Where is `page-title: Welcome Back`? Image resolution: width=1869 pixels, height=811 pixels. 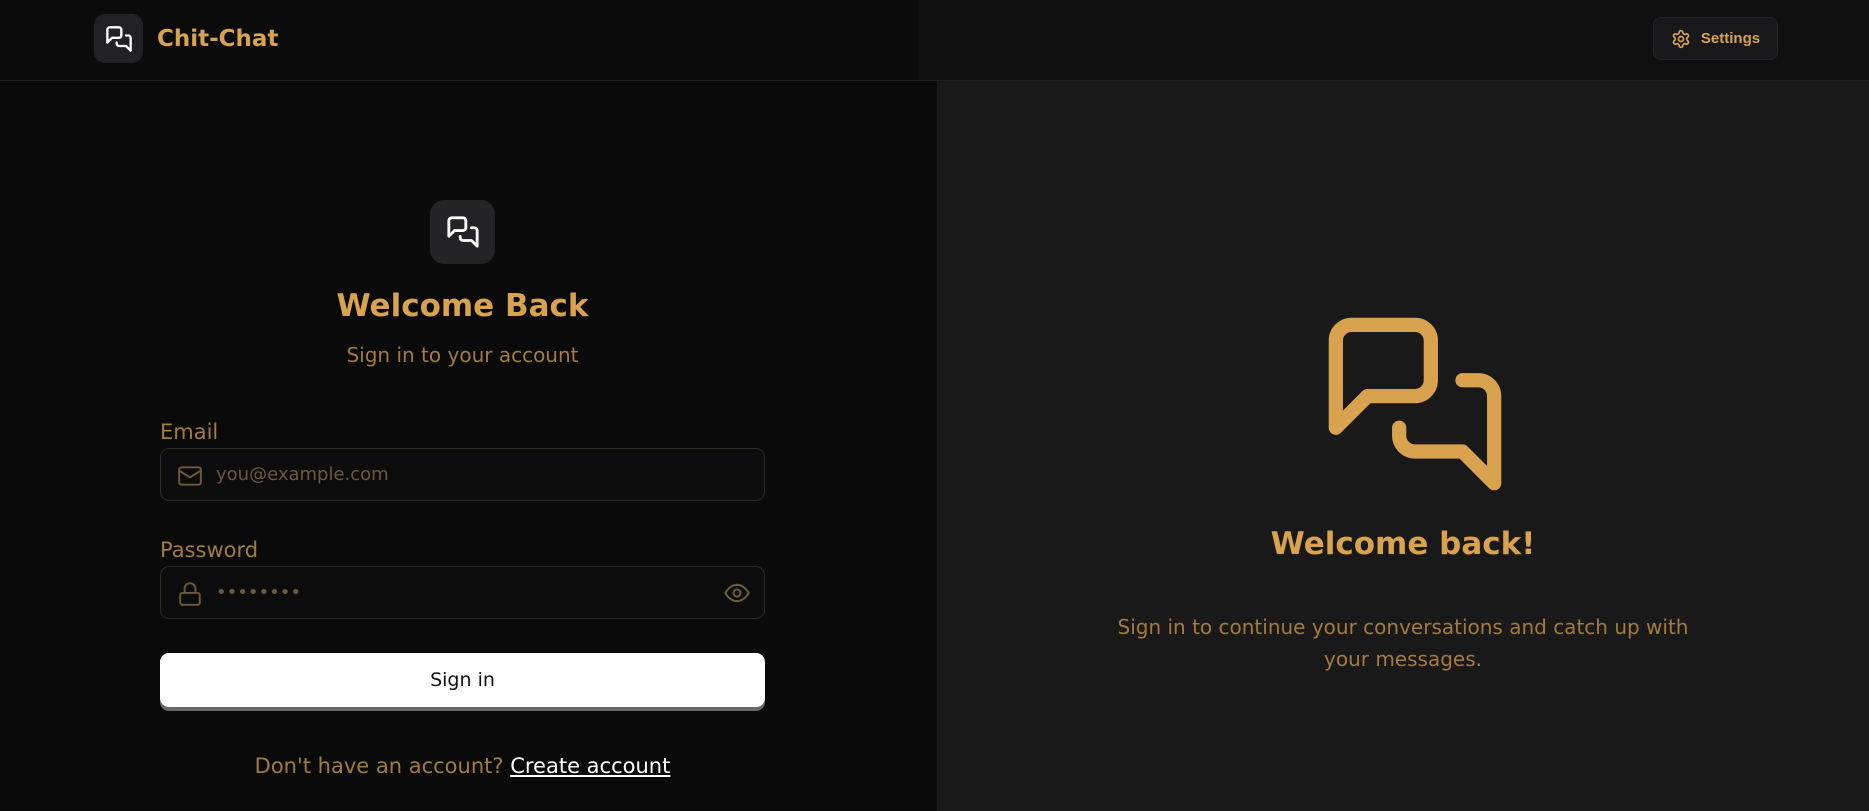
page-title: Welcome Back is located at coordinates (462, 306).